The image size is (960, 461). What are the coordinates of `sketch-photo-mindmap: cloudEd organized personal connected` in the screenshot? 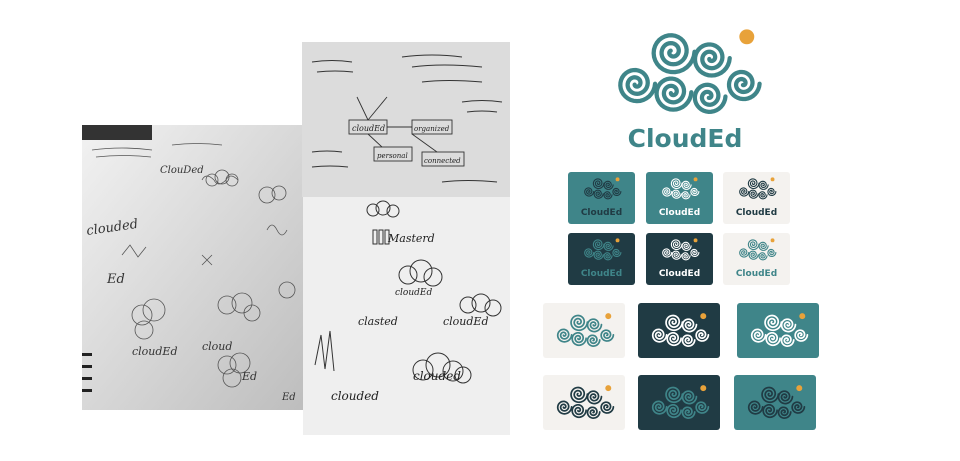 It's located at (406, 119).